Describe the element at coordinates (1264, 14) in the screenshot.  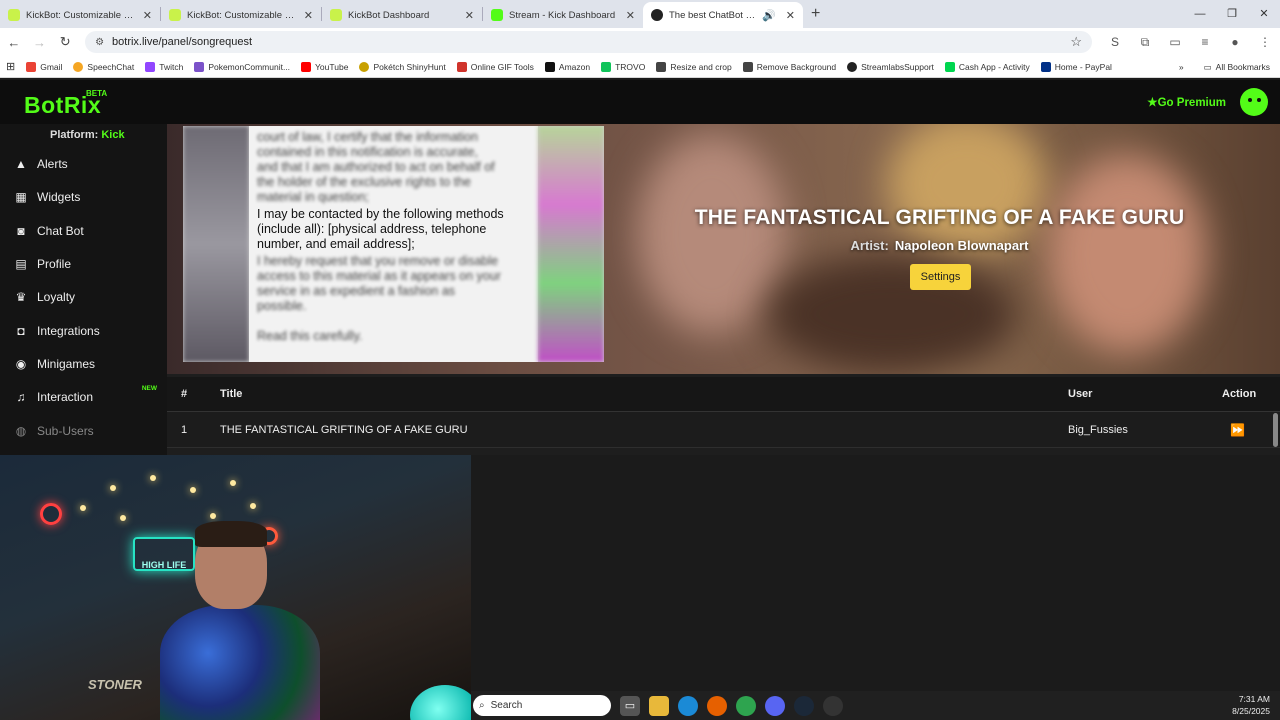
I see `window-close-icon: ✕` at that location.